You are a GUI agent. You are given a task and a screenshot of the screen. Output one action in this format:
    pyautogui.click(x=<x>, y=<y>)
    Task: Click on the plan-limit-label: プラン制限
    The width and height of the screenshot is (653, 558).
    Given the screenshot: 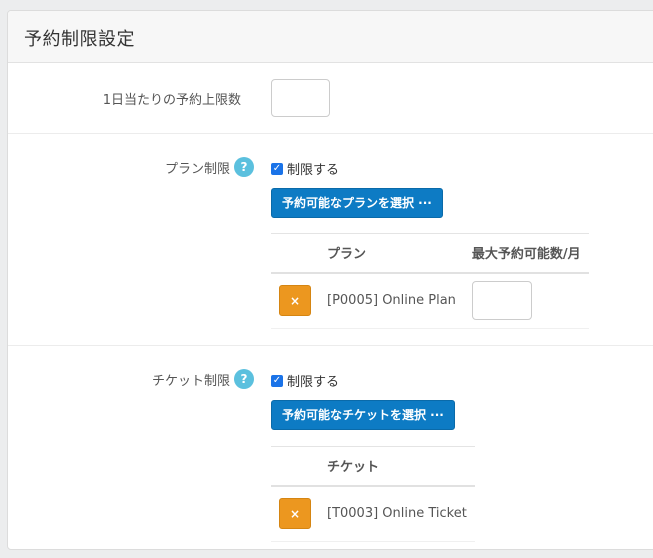 What is the action you would take?
    pyautogui.click(x=197, y=169)
    